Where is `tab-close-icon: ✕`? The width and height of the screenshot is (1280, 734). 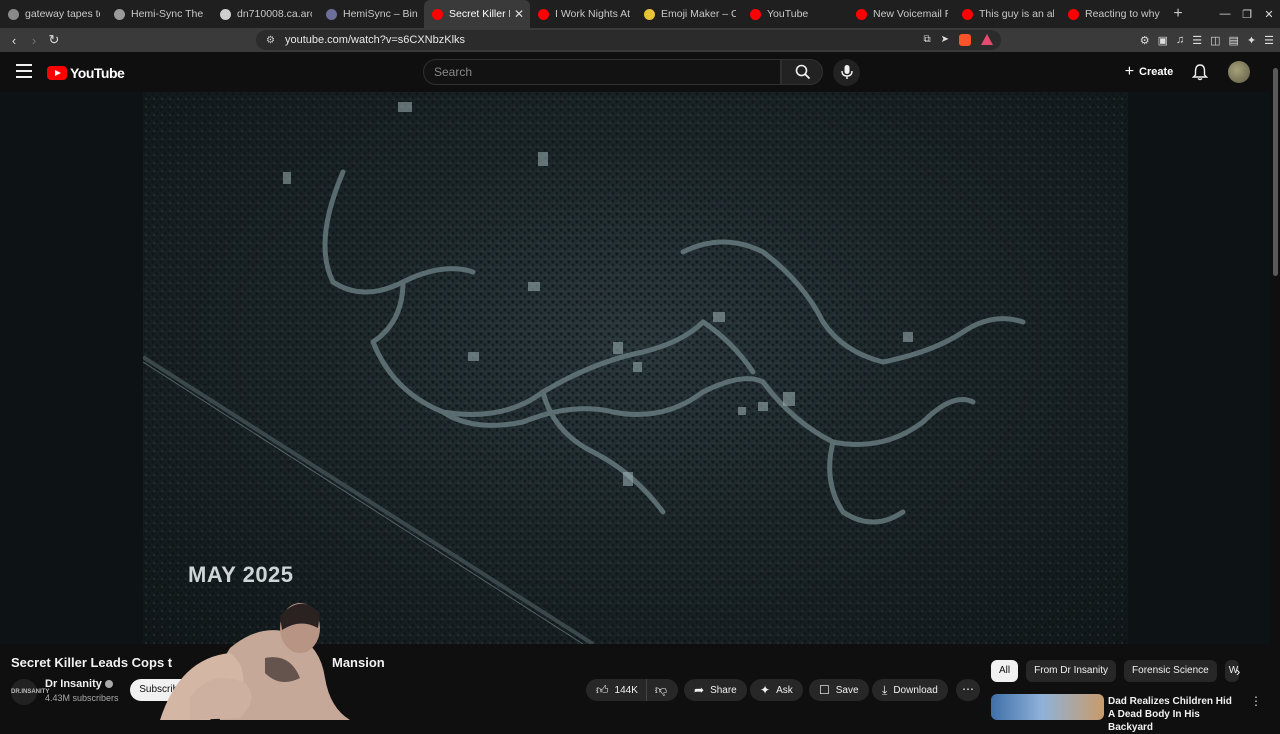
tab-close-icon: ✕ is located at coordinates (519, 14).